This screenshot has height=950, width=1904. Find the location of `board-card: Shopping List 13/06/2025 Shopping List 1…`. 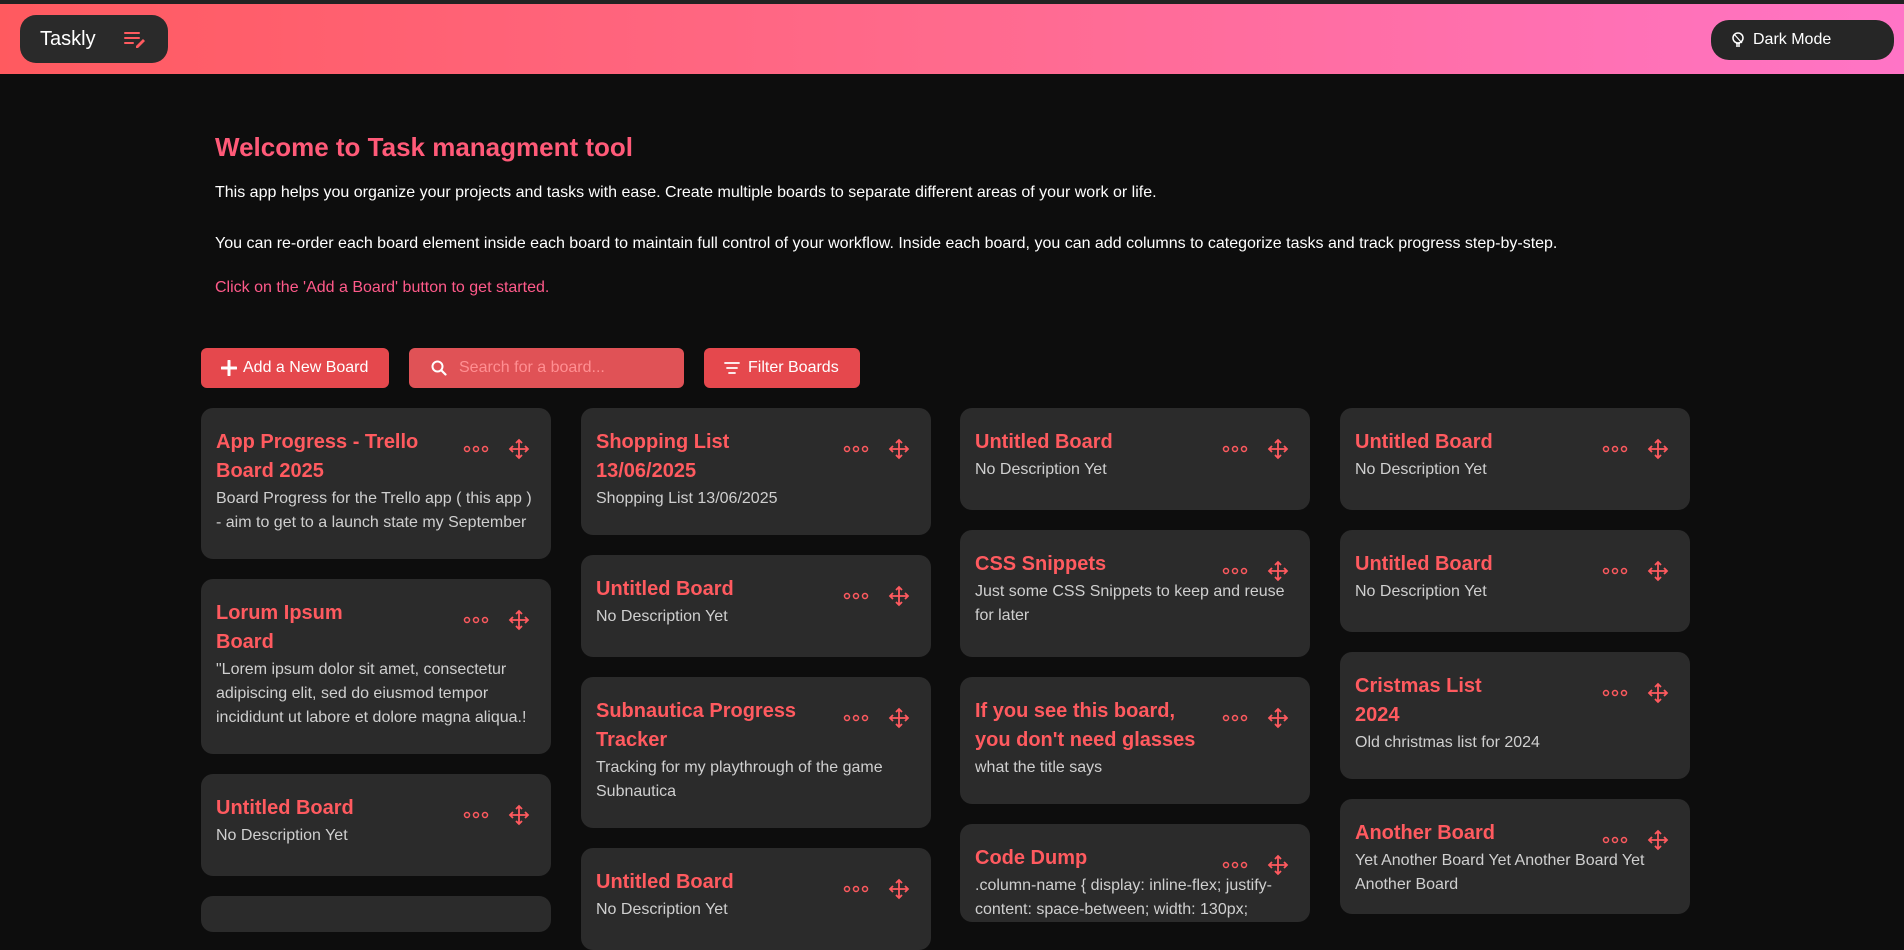

board-card: Shopping List 13/06/2025 Shopping List 1… is located at coordinates (756, 471).